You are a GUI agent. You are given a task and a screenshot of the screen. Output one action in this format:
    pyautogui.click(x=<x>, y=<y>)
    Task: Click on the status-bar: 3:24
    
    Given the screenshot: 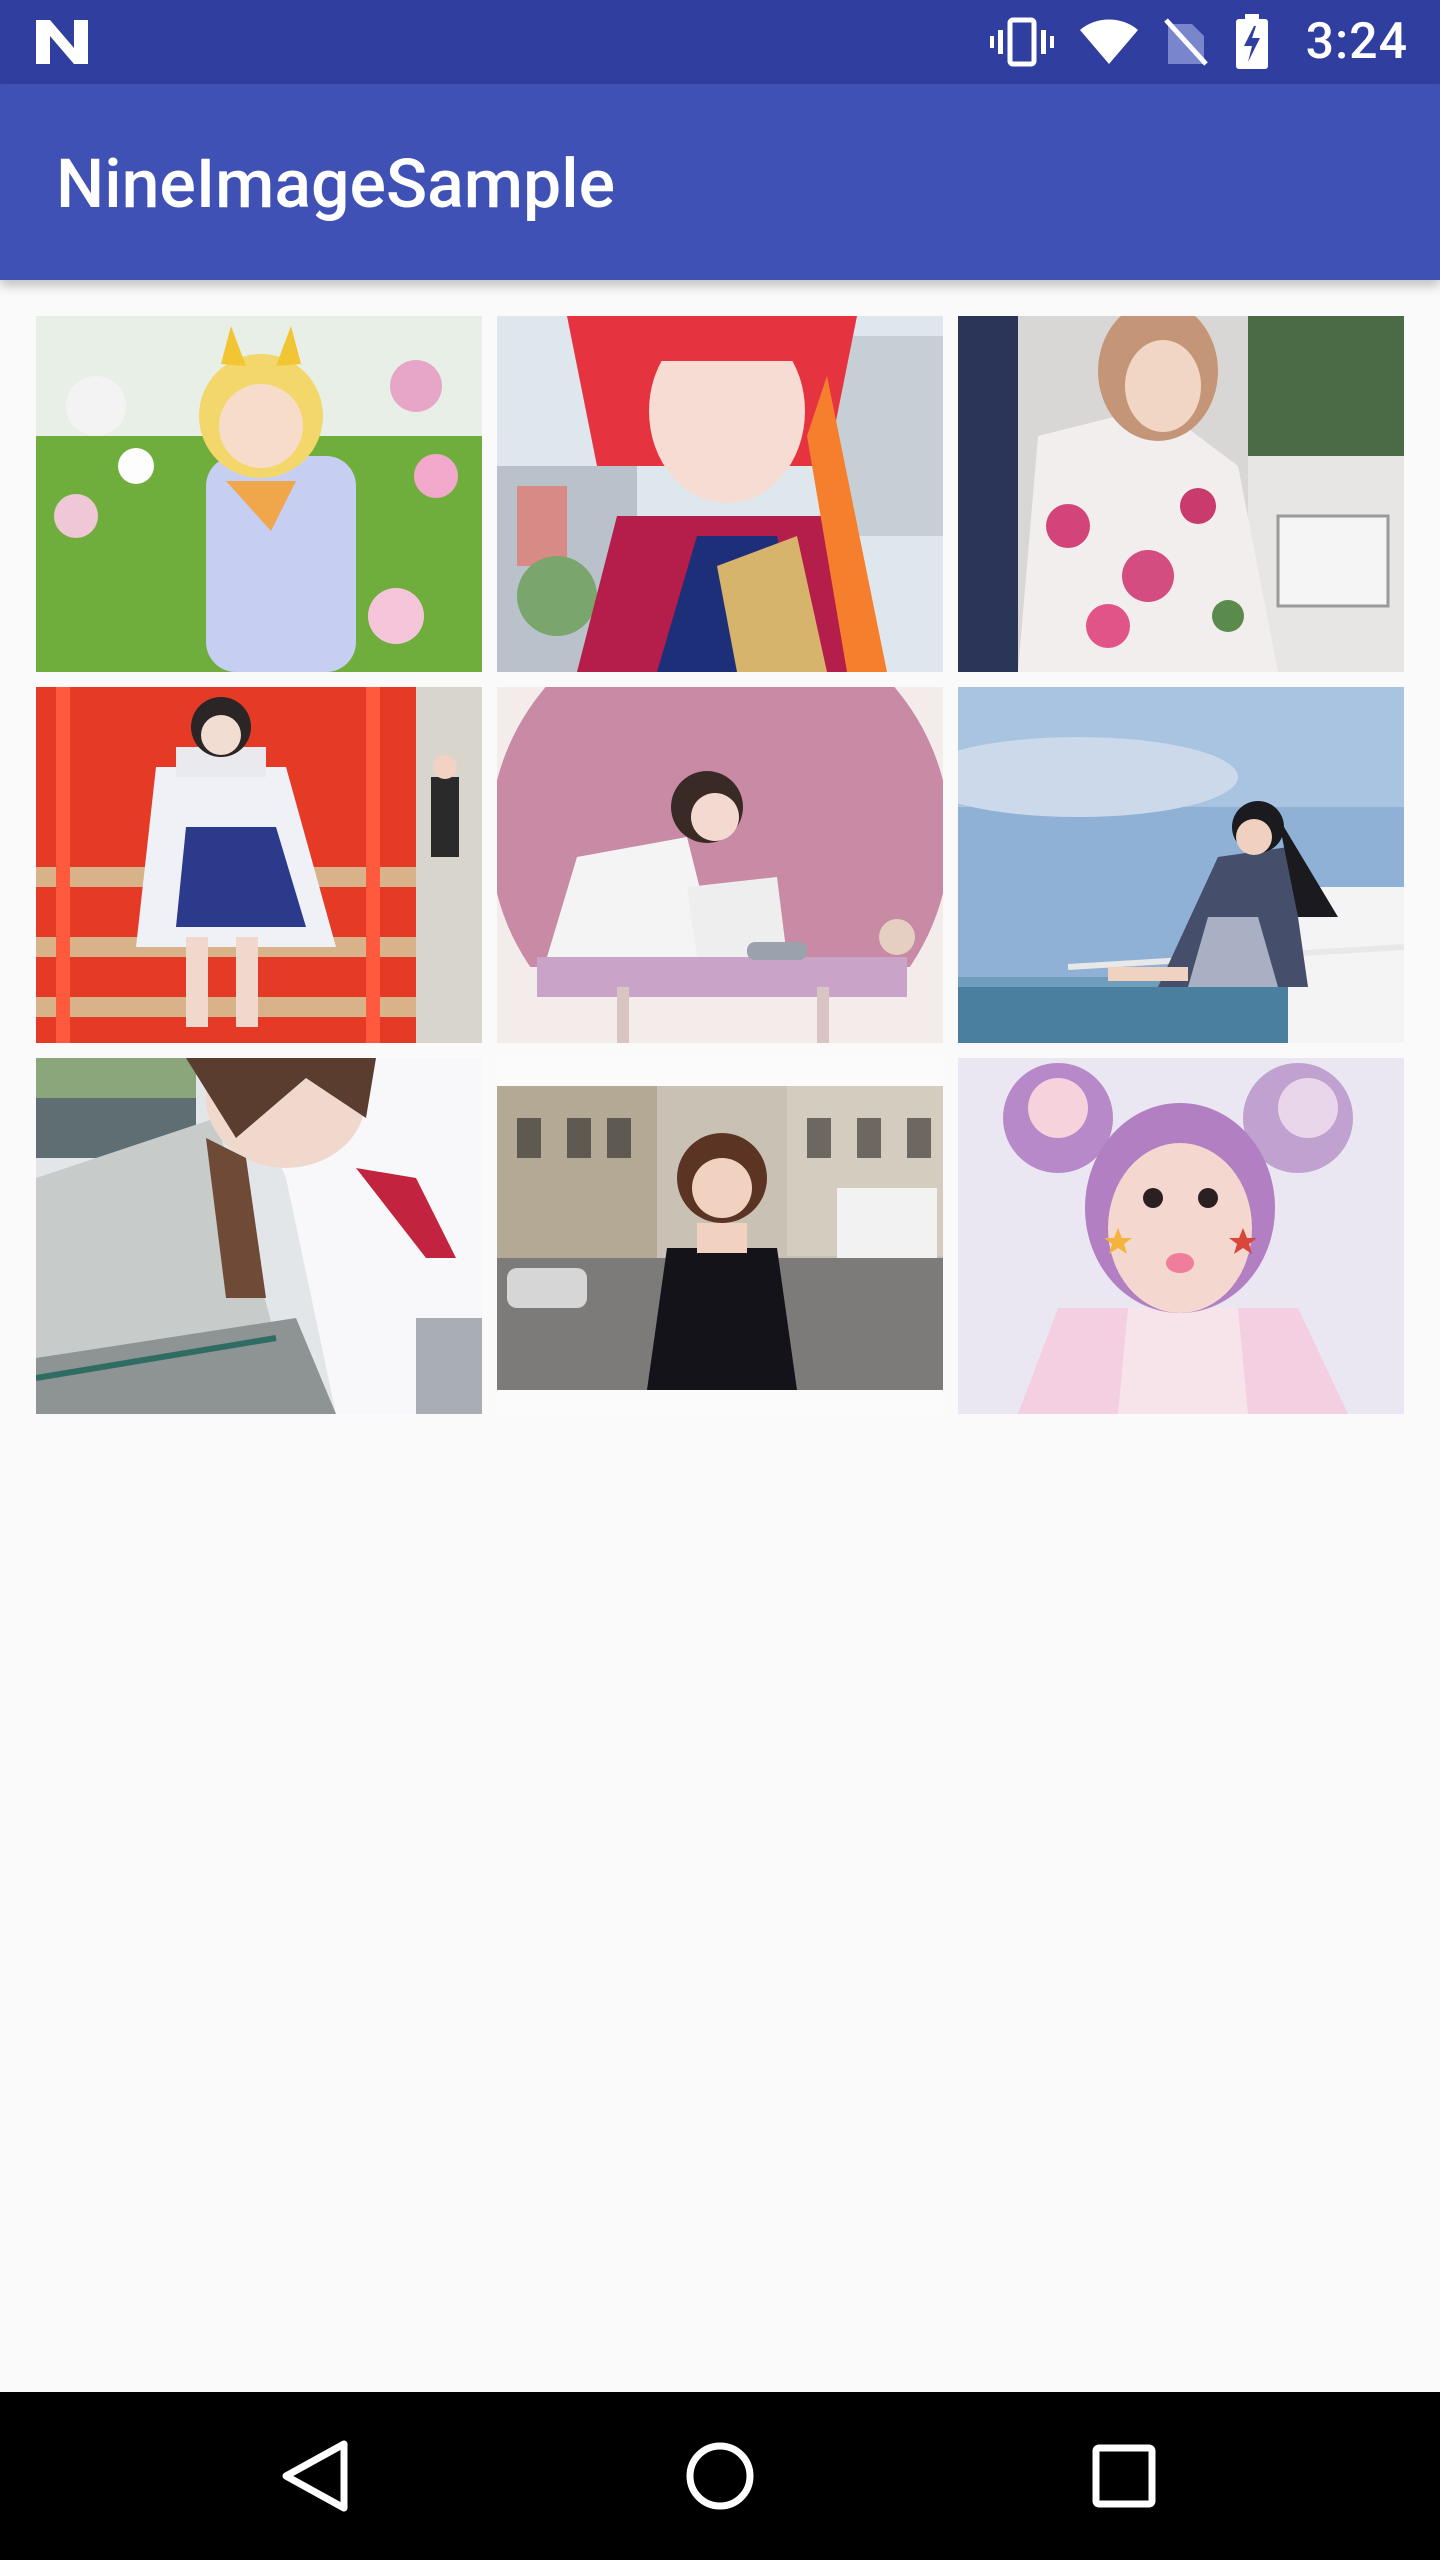 What is the action you would take?
    pyautogui.click(x=720, y=42)
    